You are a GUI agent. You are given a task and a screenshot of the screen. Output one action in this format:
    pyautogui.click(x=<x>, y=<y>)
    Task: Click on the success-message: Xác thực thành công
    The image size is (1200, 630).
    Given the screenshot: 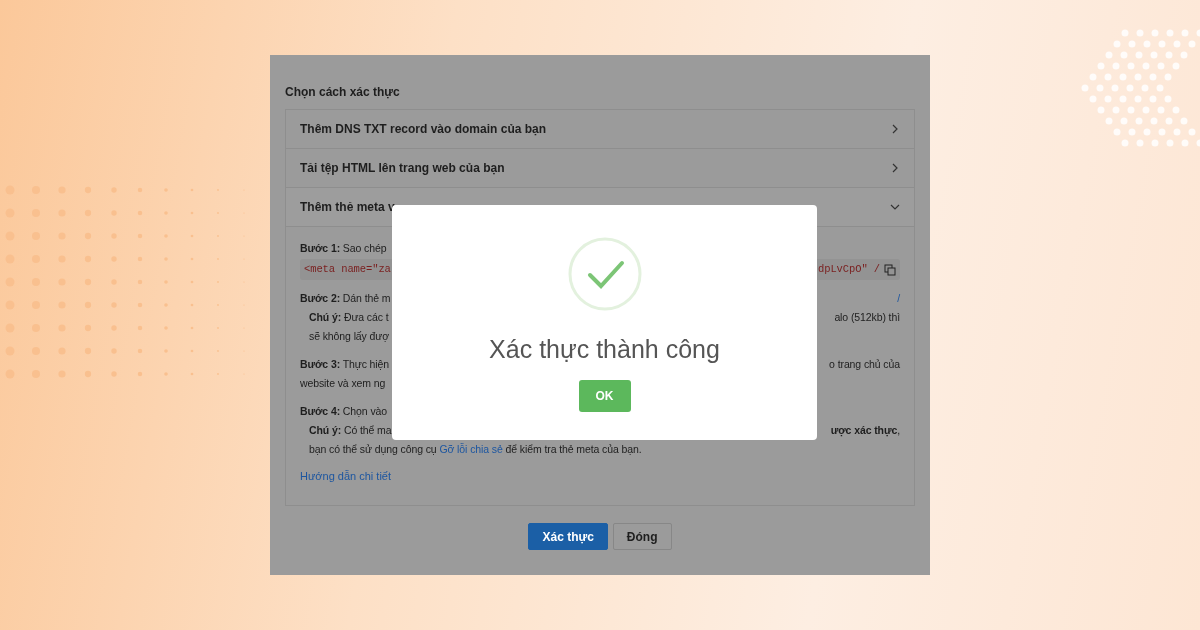 What is the action you would take?
    pyautogui.click(x=604, y=349)
    